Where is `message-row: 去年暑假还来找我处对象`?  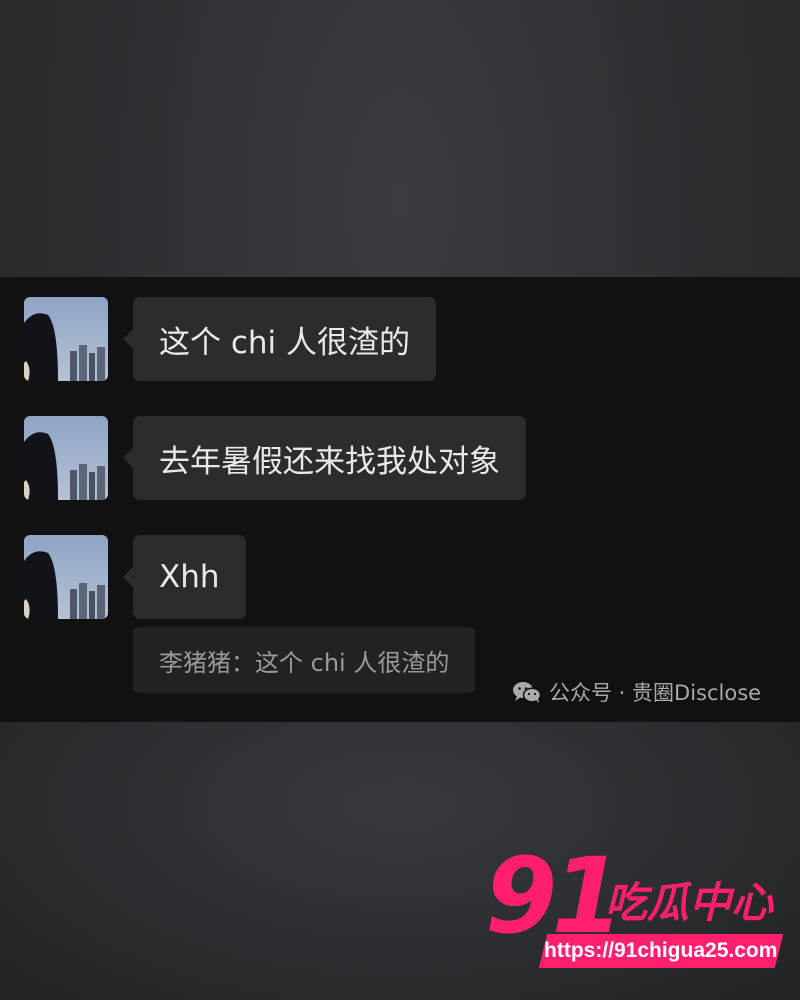 message-row: 去年暑假还来找我处对象 is located at coordinates (275, 458).